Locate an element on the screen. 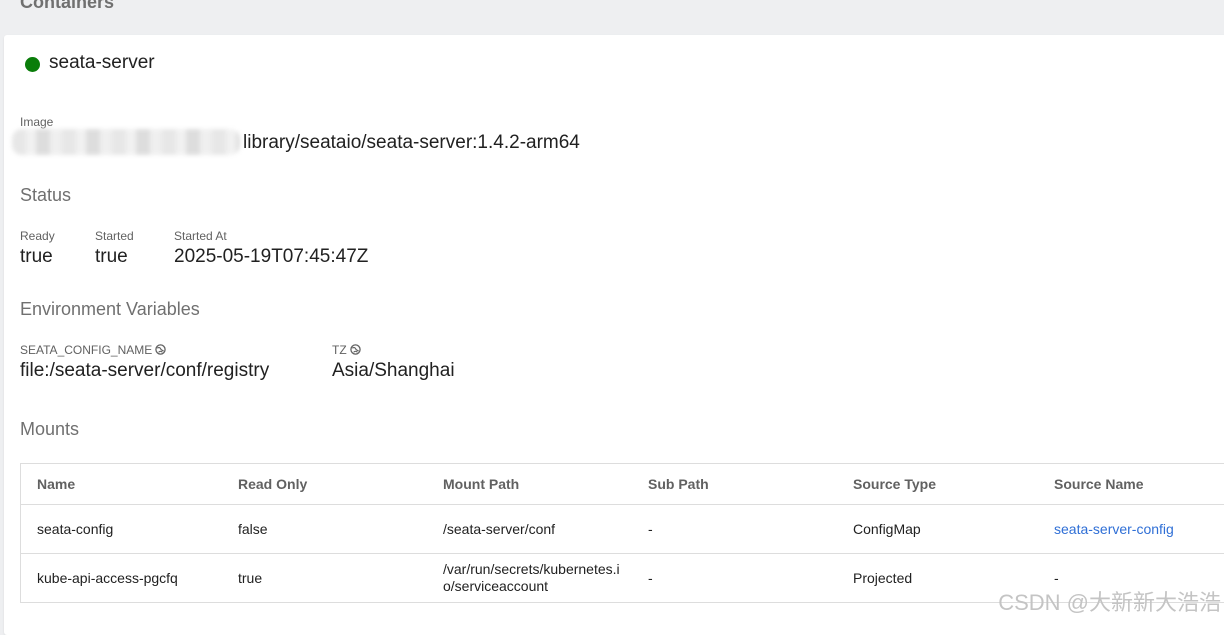 Image resolution: width=1224 pixels, height=635 pixels. column-header-source-name: Source Name is located at coordinates (1131, 484).